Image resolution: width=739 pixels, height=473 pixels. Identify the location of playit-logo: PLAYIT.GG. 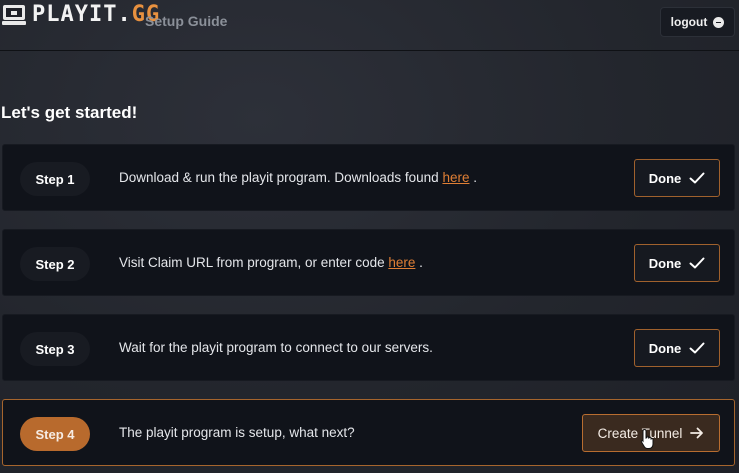
(81, 15).